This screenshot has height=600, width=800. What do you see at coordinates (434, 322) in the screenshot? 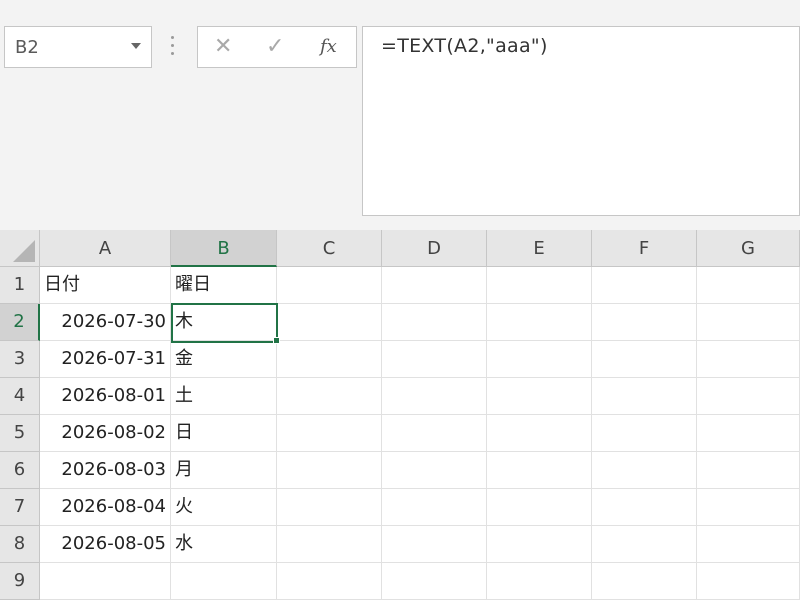
I see `cell-d2` at bounding box center [434, 322].